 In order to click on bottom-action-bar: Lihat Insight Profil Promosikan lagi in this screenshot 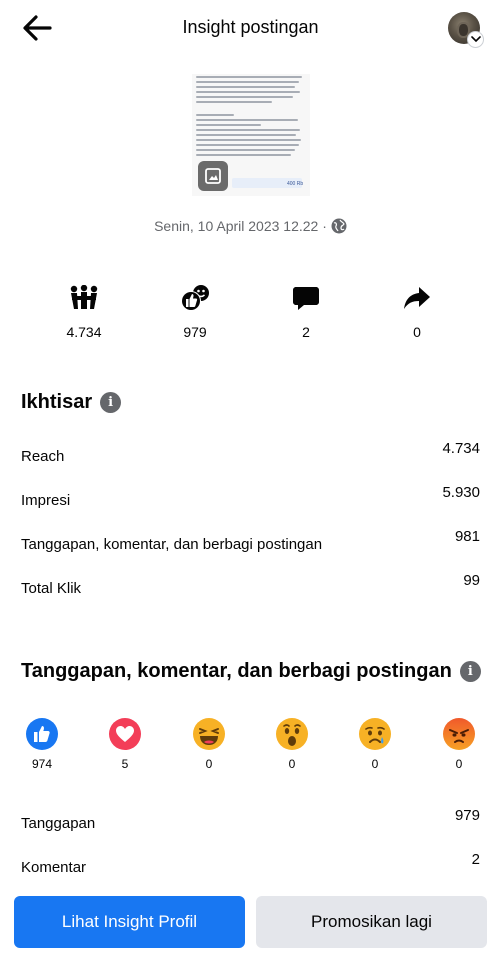, I will do `click(250, 924)`.